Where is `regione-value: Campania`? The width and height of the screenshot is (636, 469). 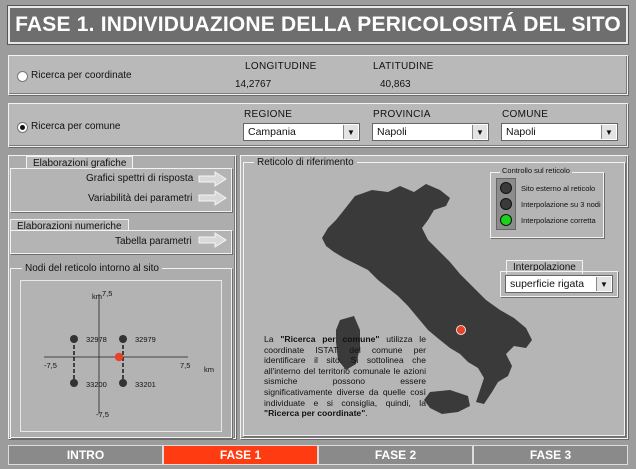 regione-value: Campania is located at coordinates (272, 132).